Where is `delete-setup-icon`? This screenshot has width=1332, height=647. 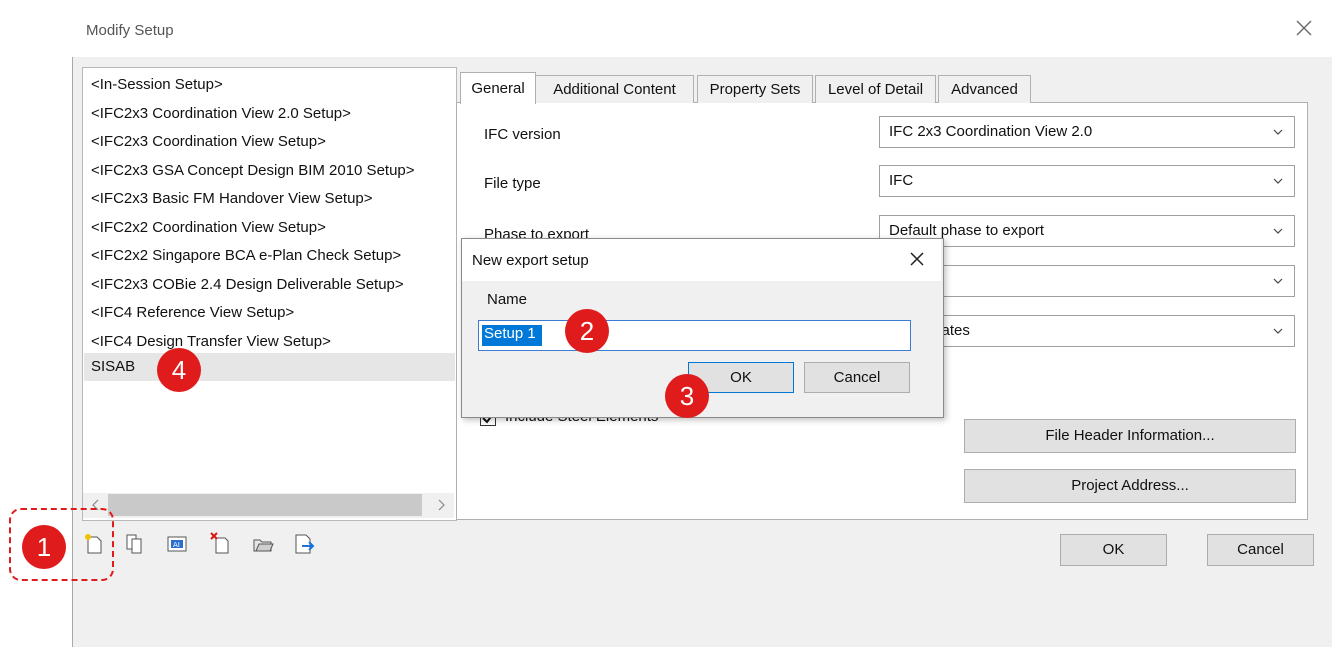 delete-setup-icon is located at coordinates (221, 544).